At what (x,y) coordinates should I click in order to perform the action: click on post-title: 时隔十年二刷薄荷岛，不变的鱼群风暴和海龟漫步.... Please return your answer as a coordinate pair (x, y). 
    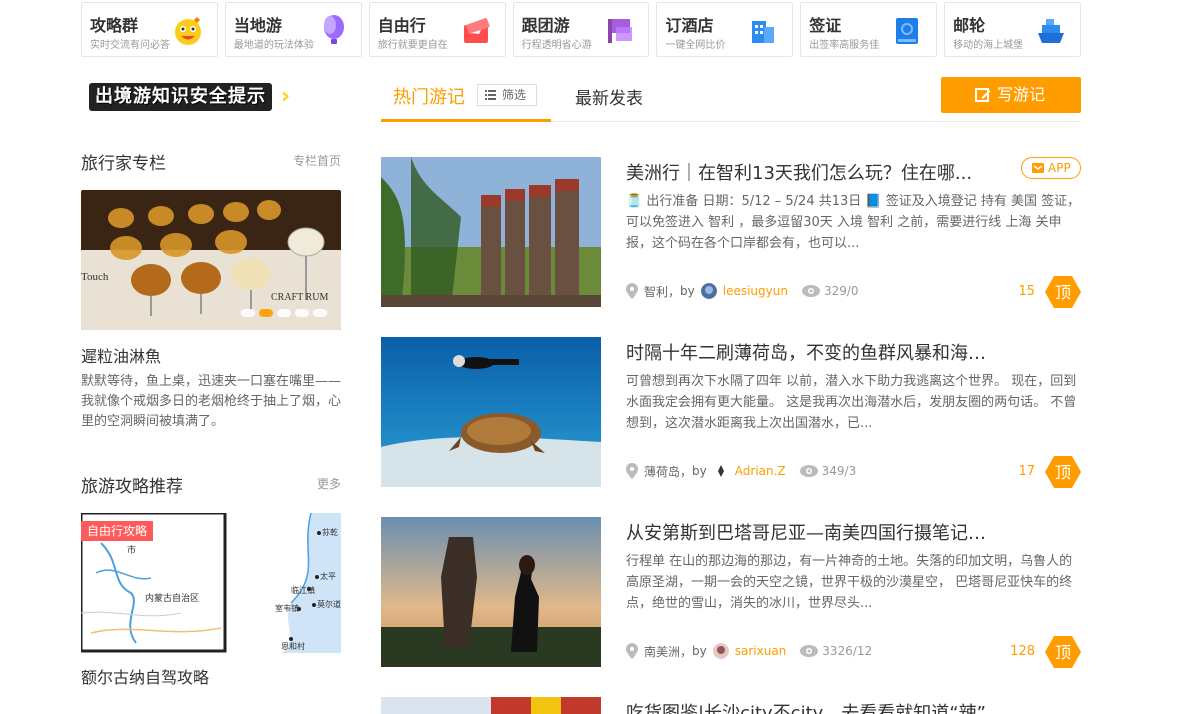
    Looking at the image, I should click on (811, 352).